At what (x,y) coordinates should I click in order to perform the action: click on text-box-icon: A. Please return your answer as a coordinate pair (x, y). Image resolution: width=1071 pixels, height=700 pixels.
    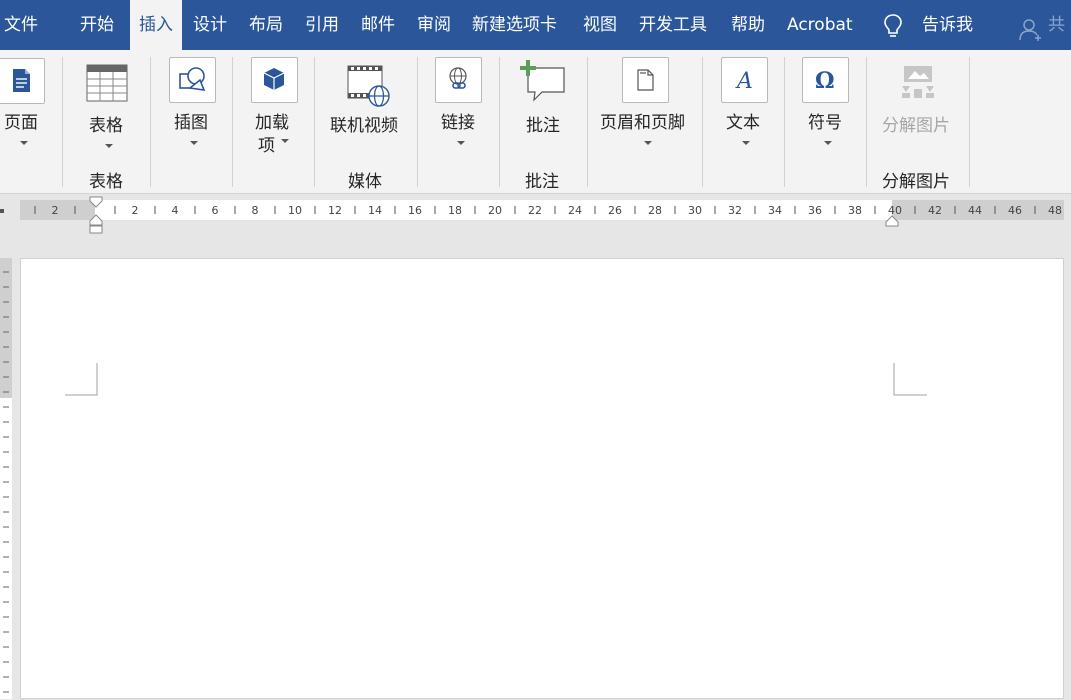
    Looking at the image, I should click on (744, 81).